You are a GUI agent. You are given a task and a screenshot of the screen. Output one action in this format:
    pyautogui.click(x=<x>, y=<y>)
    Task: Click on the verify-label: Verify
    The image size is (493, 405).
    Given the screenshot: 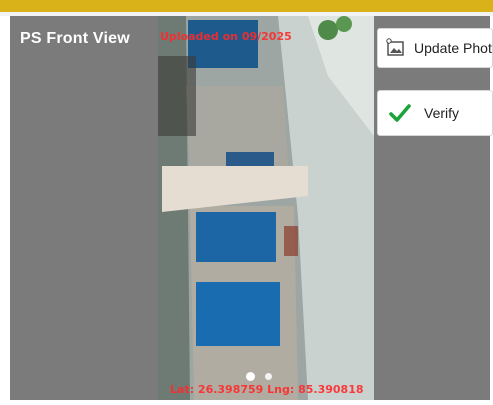 What is the action you would take?
    pyautogui.click(x=442, y=113)
    